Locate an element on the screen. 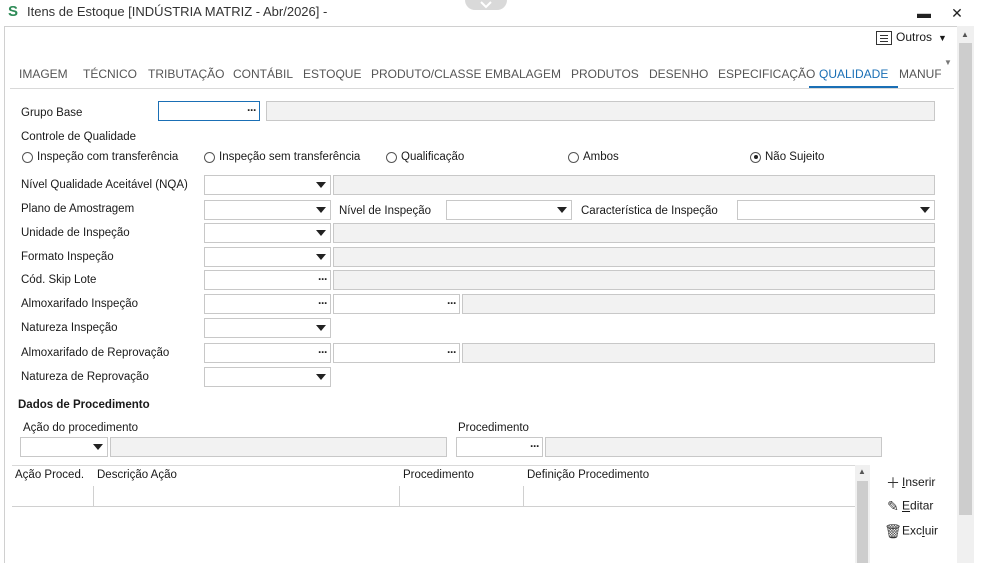 The image size is (981, 563). editar-label: ditar is located at coordinates (922, 505).